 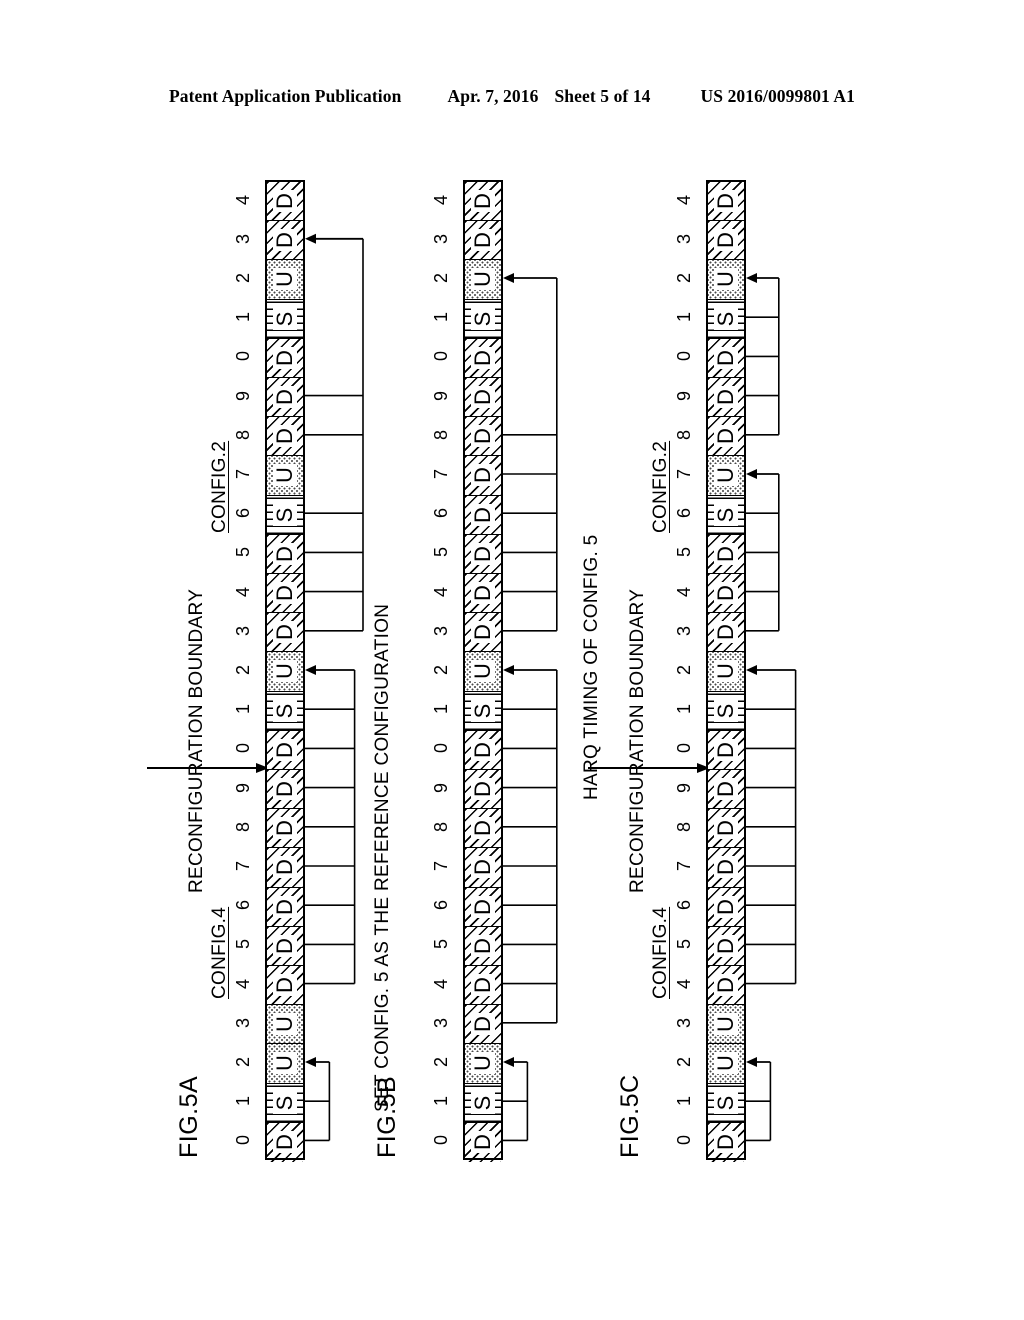 What do you see at coordinates (365, 670) in the screenshot?
I see `fig-5a-harq-connectors` at bounding box center [365, 670].